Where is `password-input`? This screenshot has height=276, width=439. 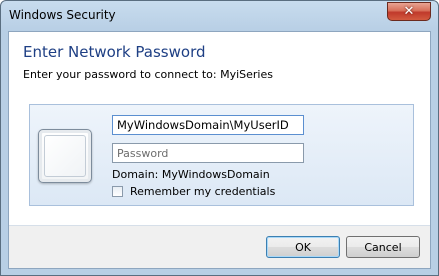 password-input is located at coordinates (208, 153).